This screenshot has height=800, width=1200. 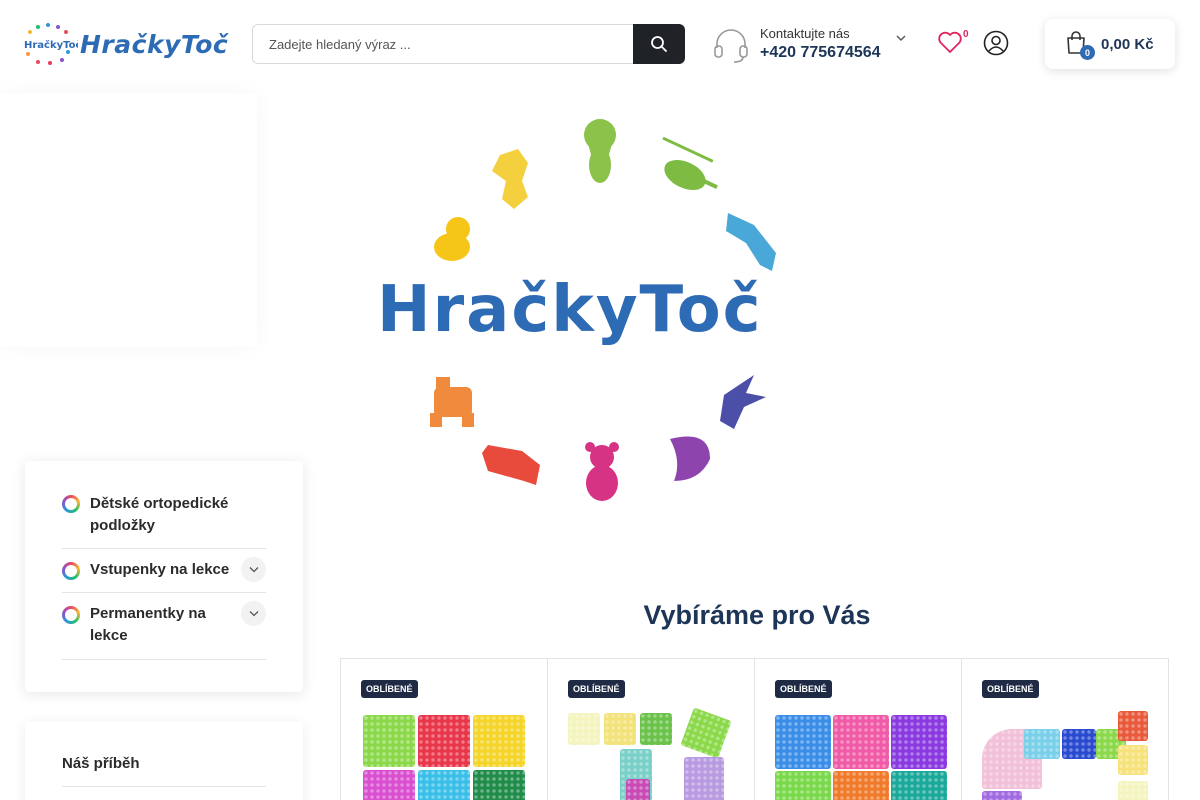 I want to click on user-icon, so click(x=996, y=43).